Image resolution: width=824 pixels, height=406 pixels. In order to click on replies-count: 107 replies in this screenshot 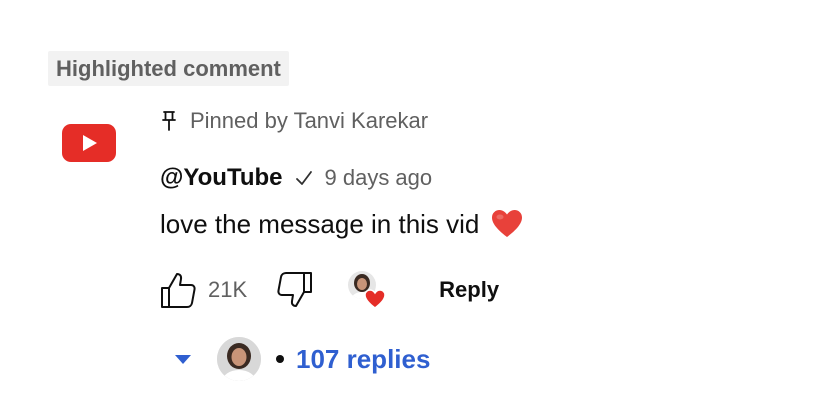, I will do `click(363, 359)`.